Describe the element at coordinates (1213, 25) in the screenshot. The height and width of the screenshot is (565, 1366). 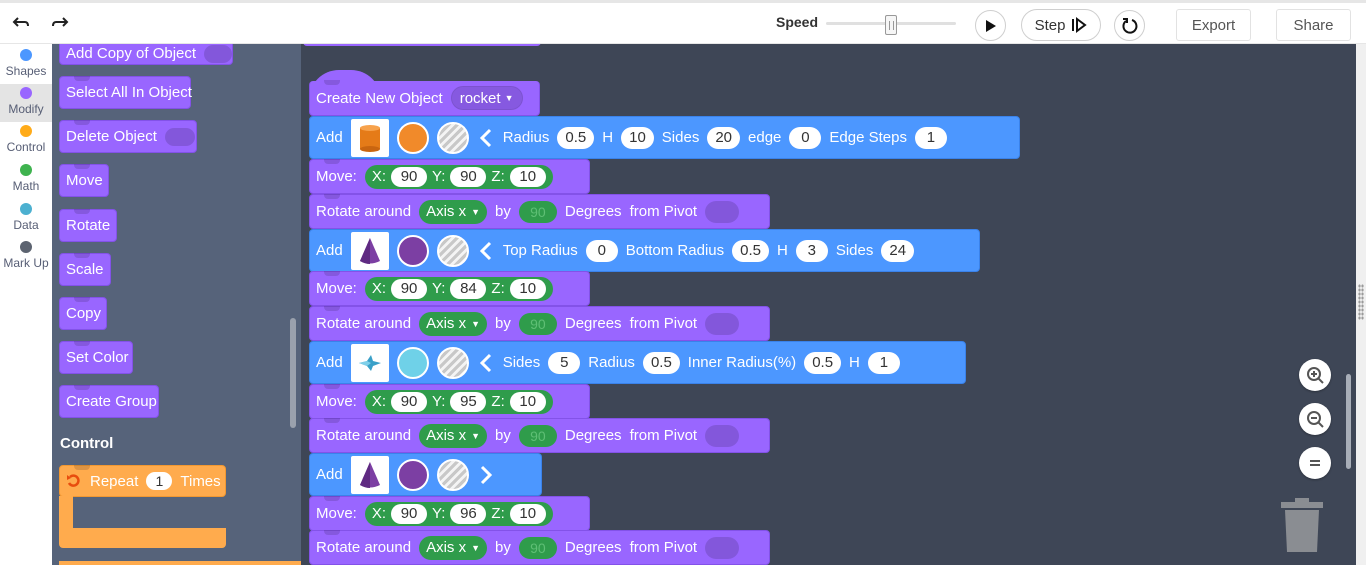
I see `export-button: Export` at that location.